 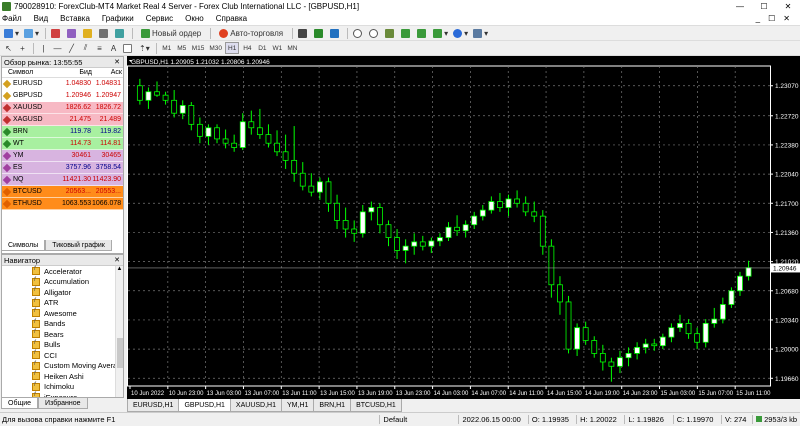 I want to click on chart-shift-button, so click(x=422, y=33).